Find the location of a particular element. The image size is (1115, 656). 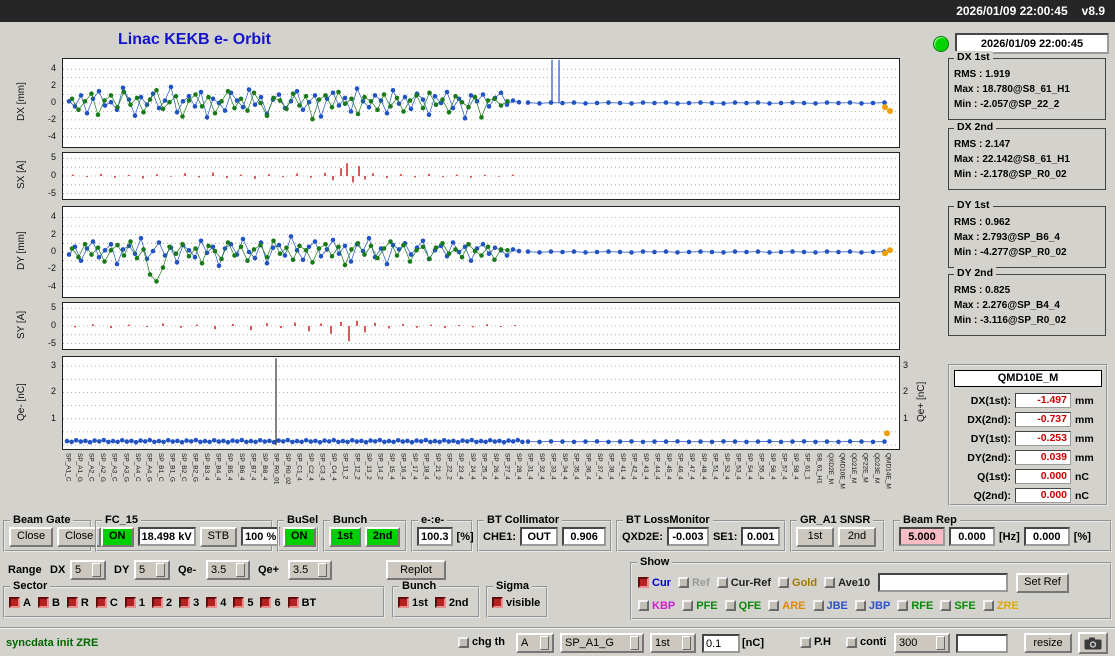

range-qe-minus-select: 3.5 is located at coordinates (228, 570).